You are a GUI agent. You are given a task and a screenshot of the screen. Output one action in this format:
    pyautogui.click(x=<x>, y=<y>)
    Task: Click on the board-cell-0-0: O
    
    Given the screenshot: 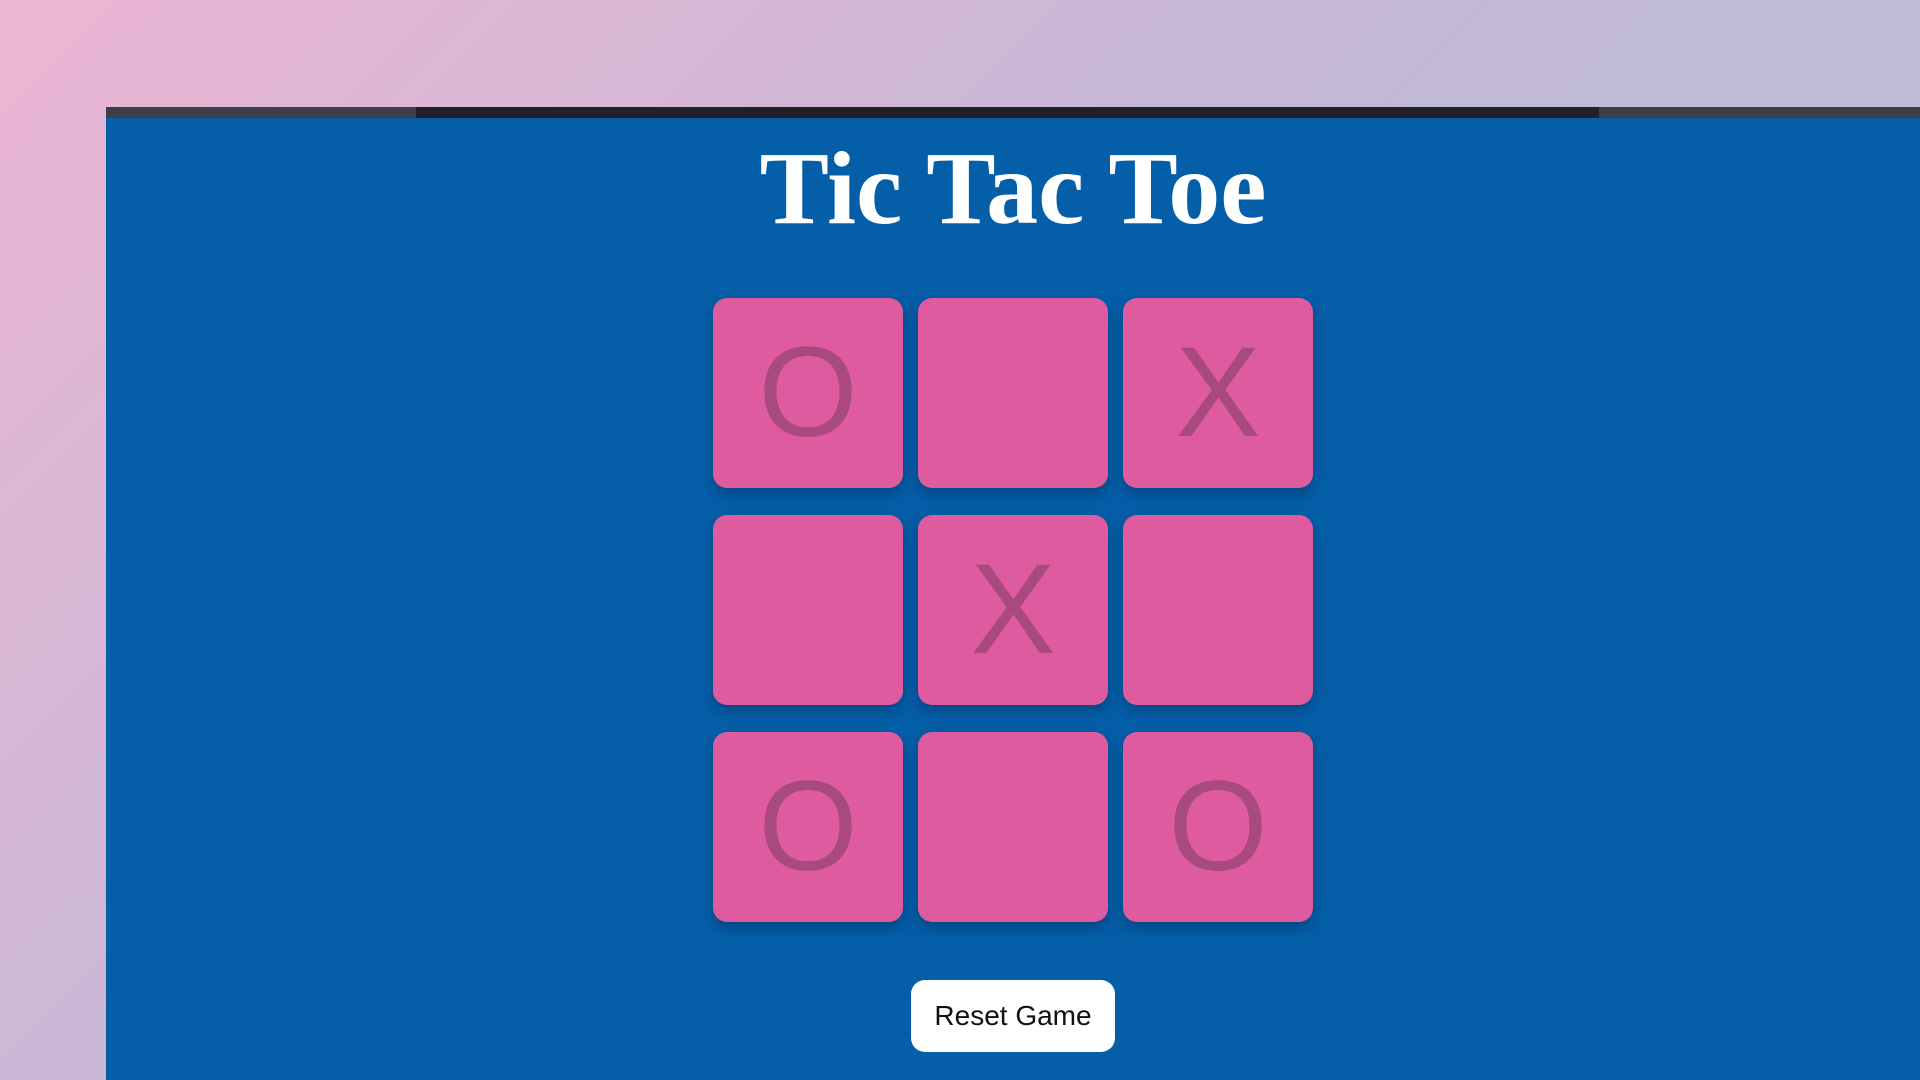 What is the action you would take?
    pyautogui.click(x=808, y=393)
    